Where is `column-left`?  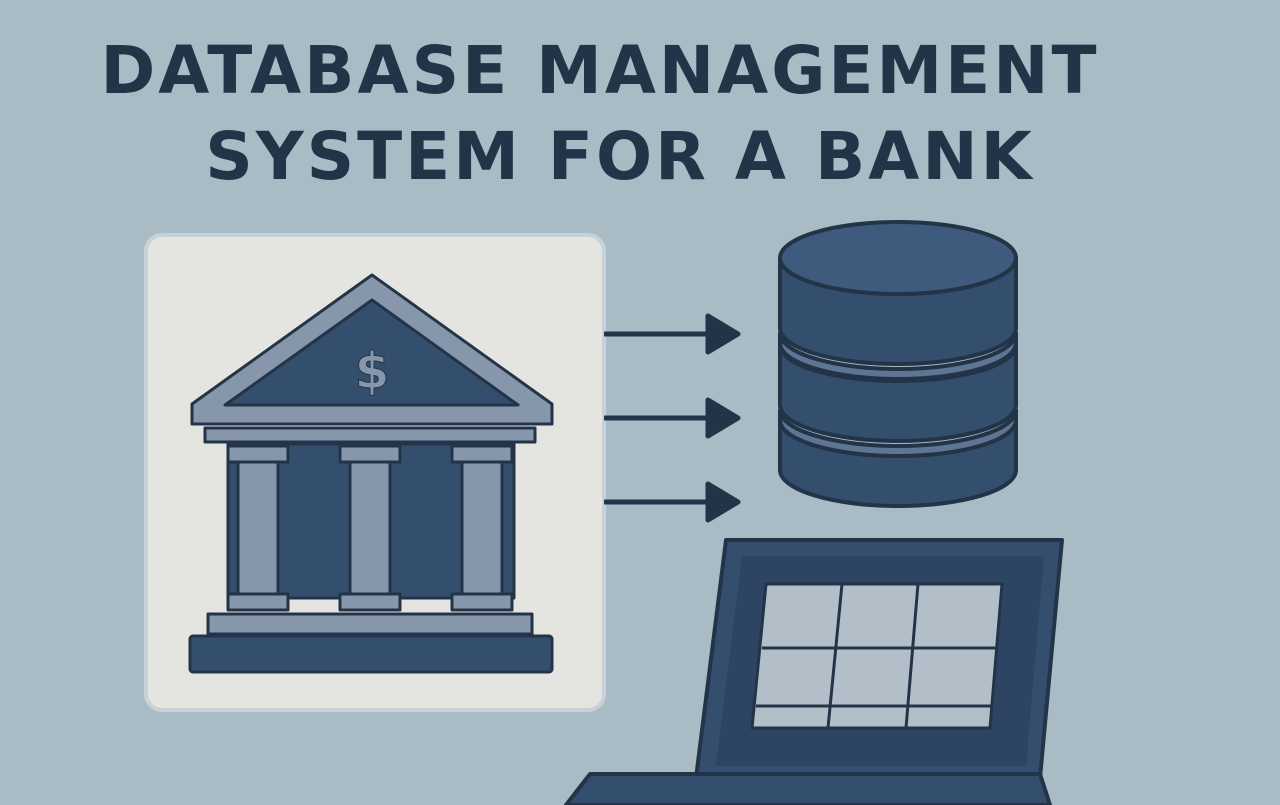 column-left is located at coordinates (258, 528).